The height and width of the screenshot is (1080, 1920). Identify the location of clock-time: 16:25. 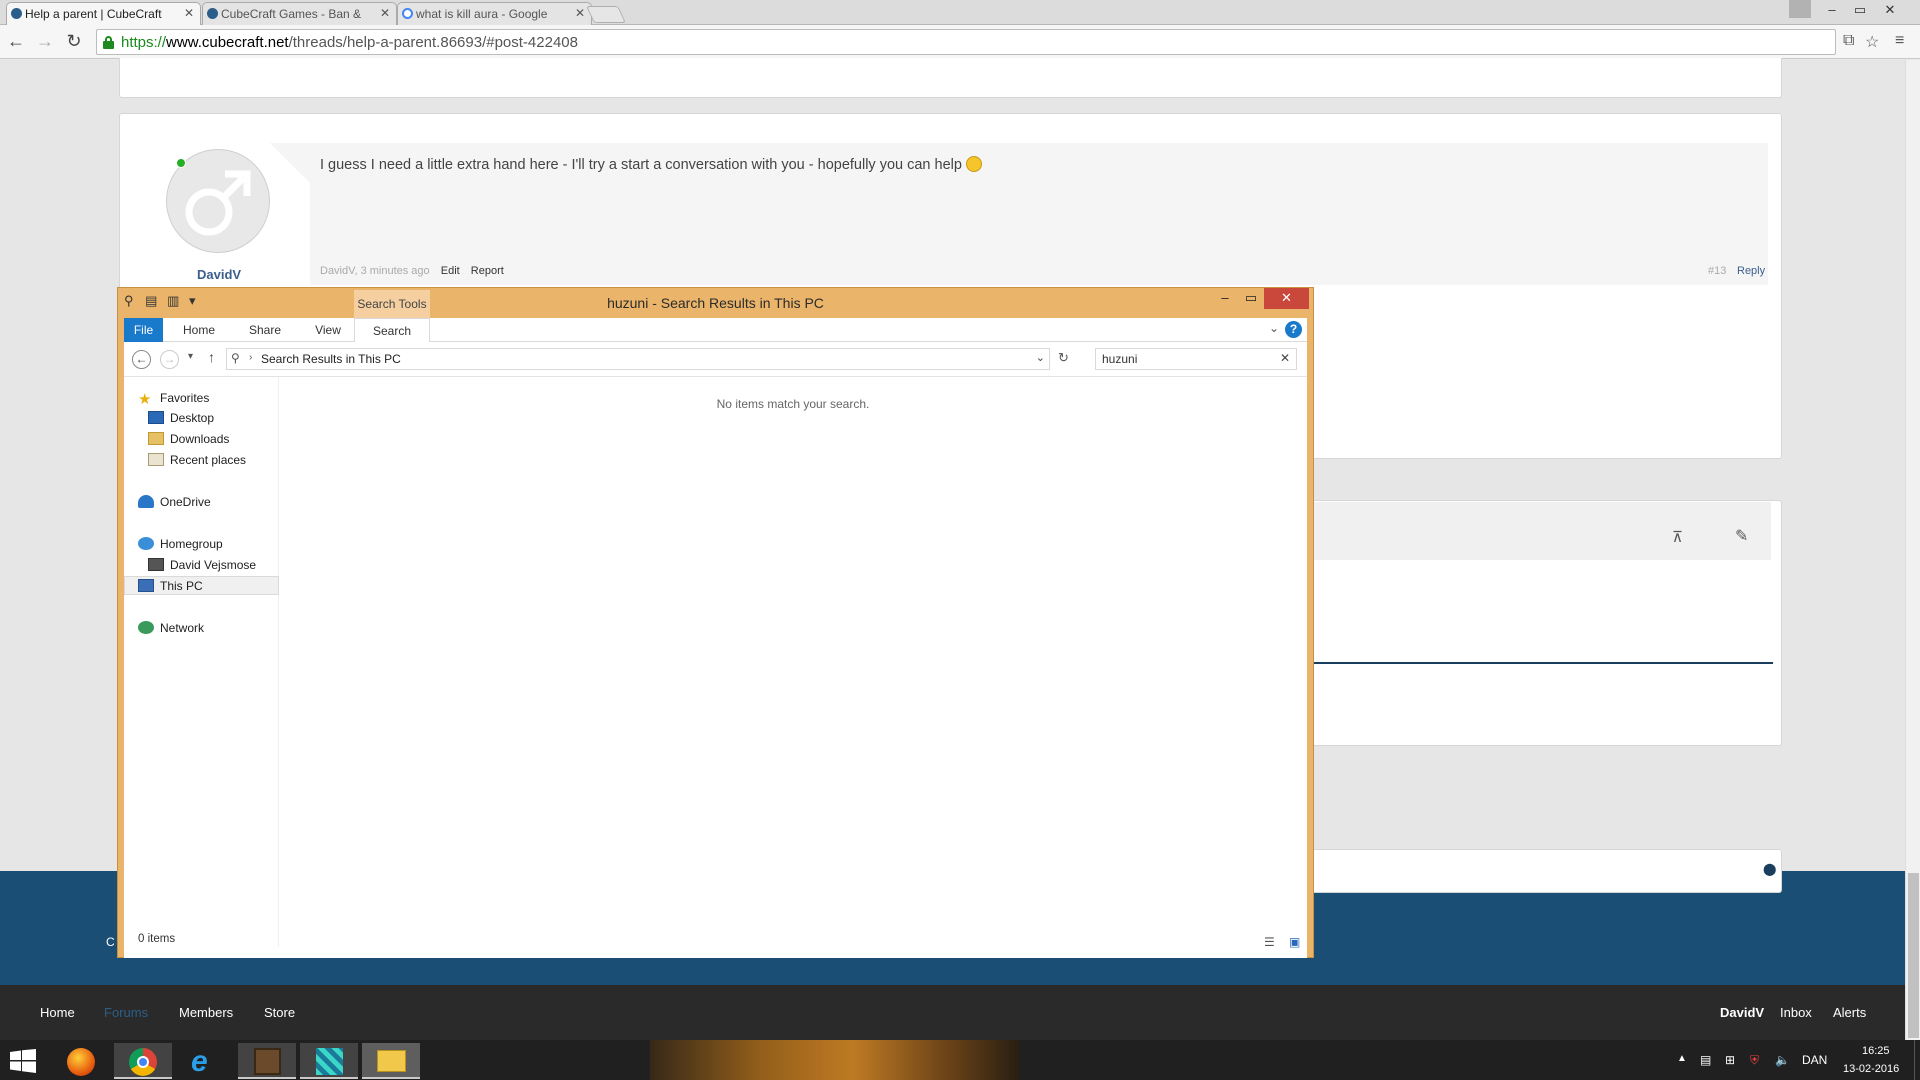
(1876, 1051).